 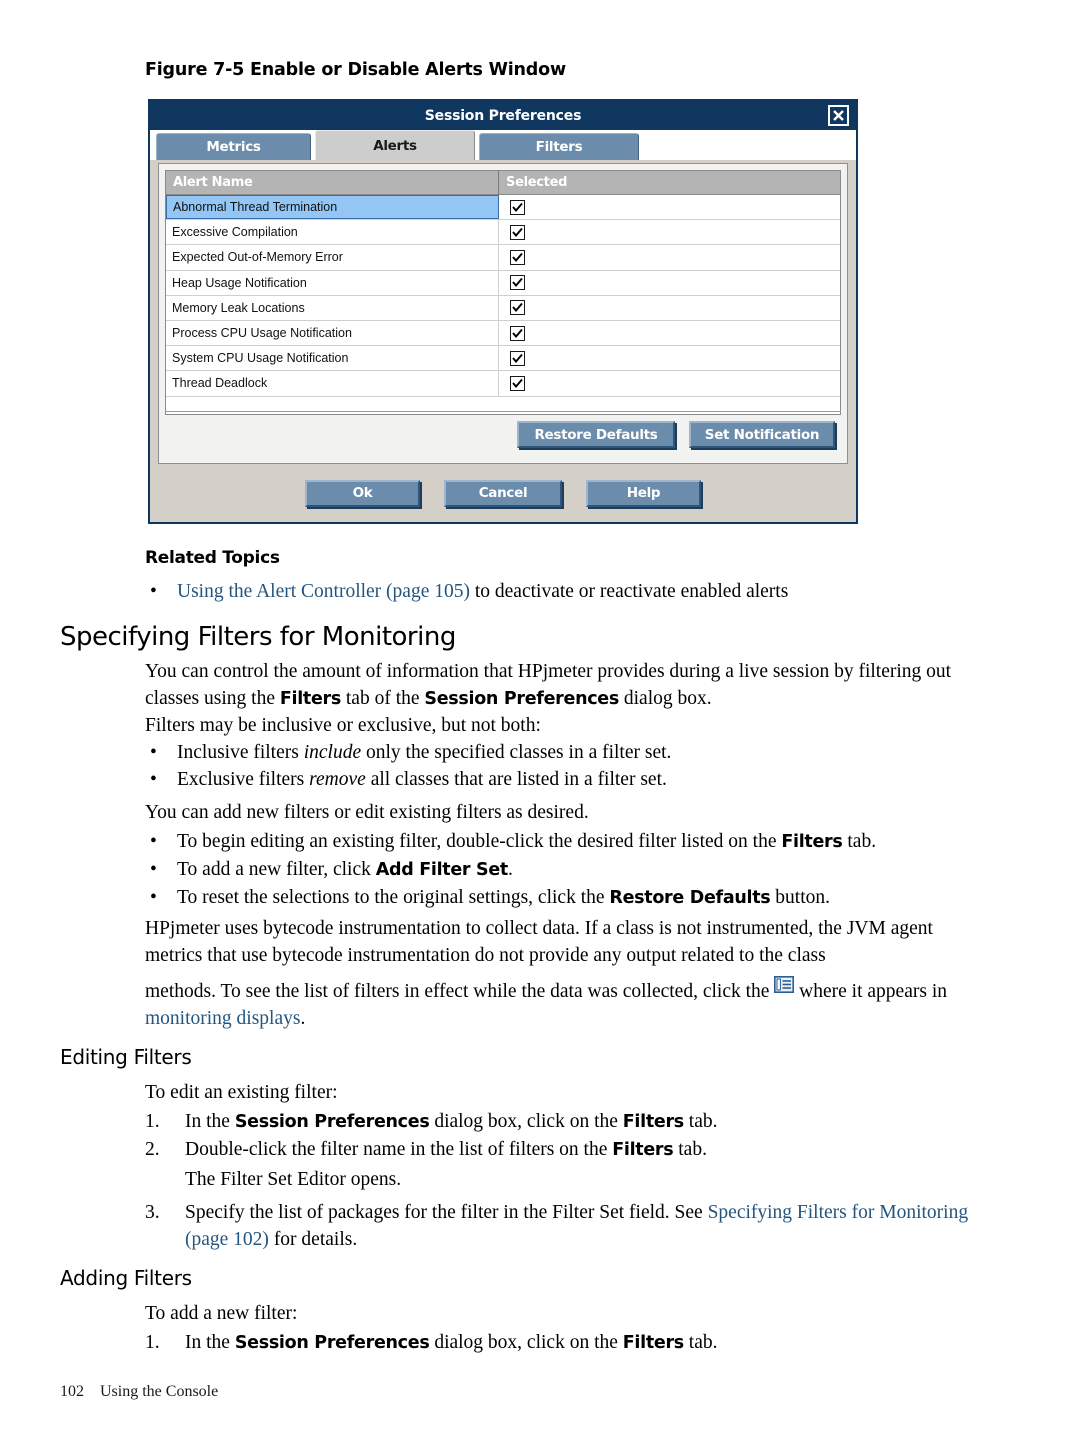 I want to click on table-row: Abnormal Thread Termination, so click(x=503, y=208).